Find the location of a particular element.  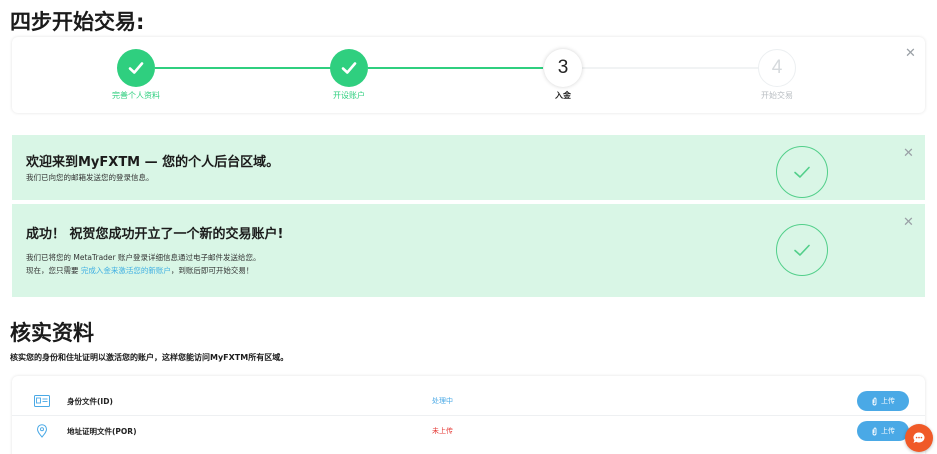

step-3-number: 3 is located at coordinates (563, 67).